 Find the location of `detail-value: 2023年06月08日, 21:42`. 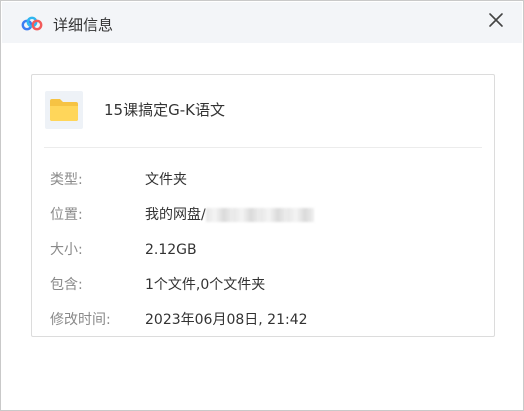

detail-value: 2023年06月08日, 21:42 is located at coordinates (226, 320).